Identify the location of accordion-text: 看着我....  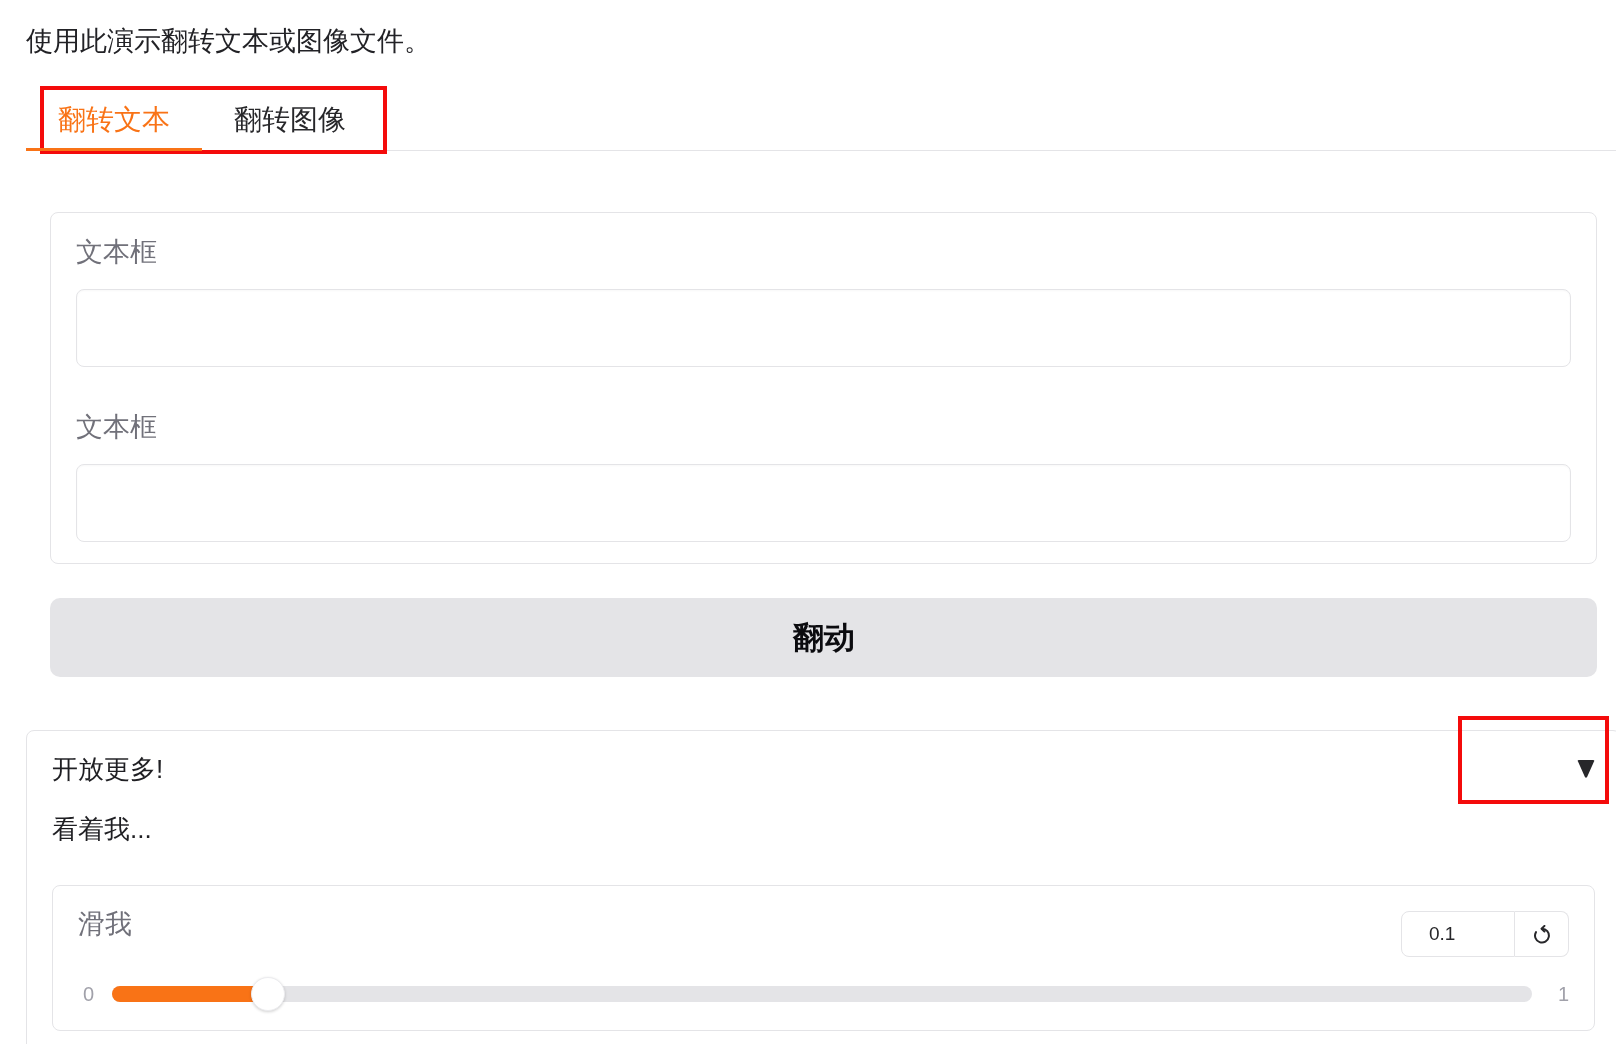
(102, 829).